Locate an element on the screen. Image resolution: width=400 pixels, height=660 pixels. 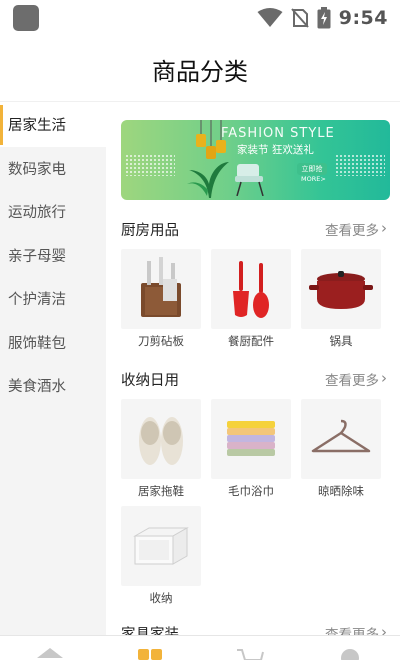
sidebar-item-apparel-bags: 服饰鞋包 is located at coordinates (53, 343).